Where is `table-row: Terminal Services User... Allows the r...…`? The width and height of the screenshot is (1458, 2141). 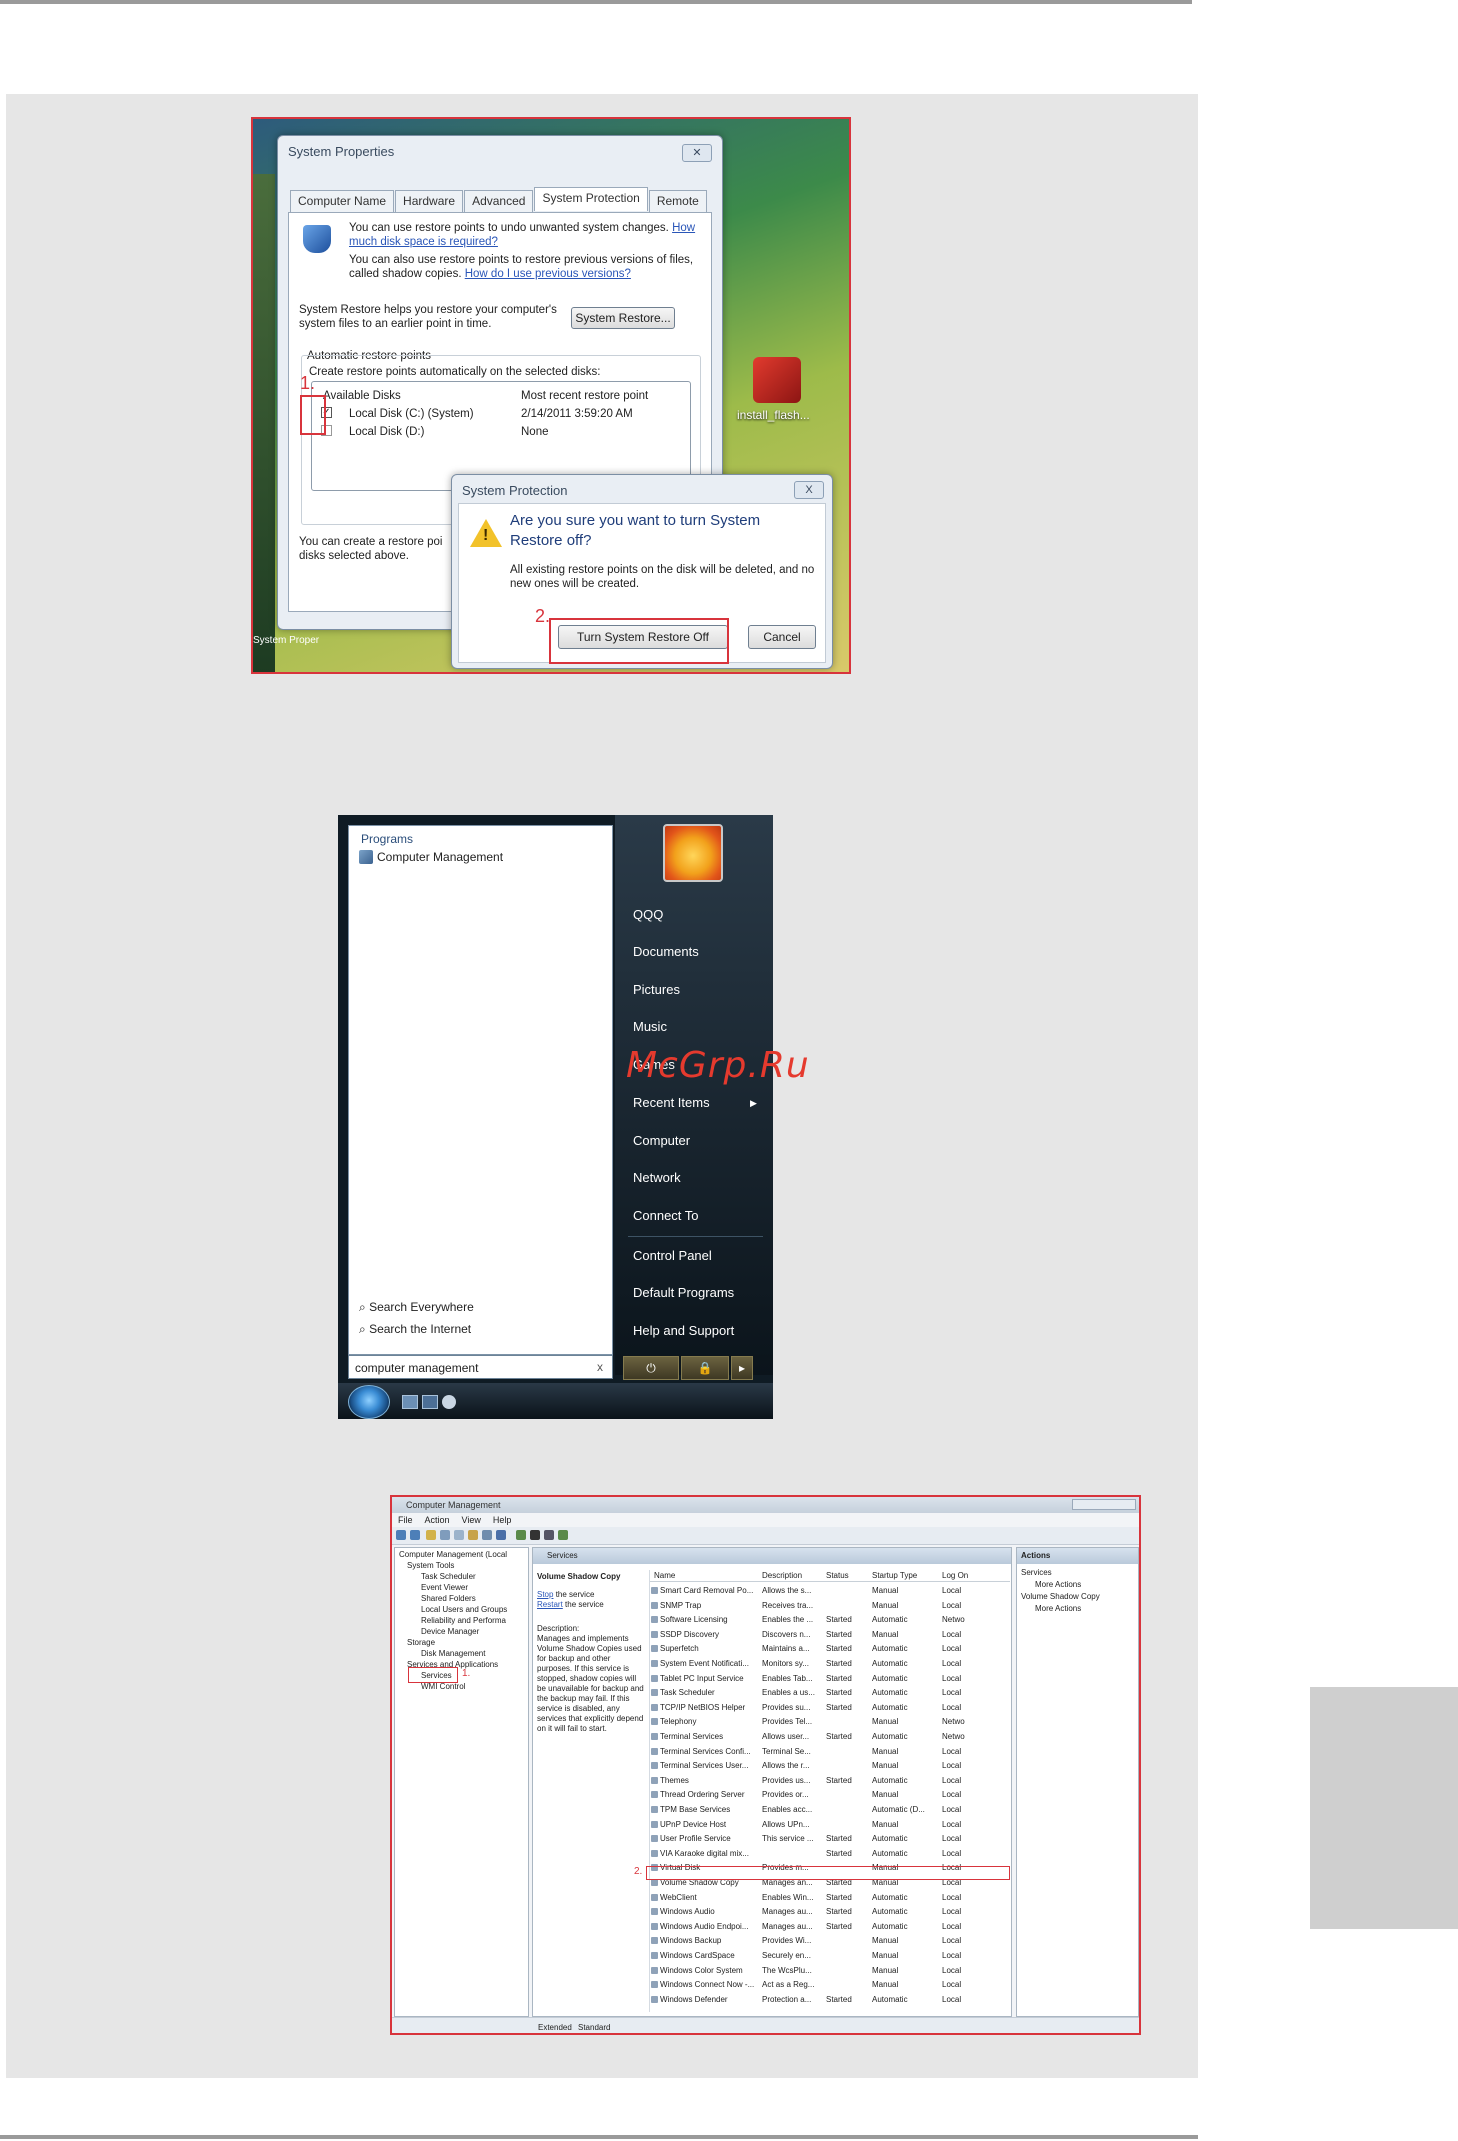 table-row: Terminal Services User... Allows the r...… is located at coordinates (829, 1766).